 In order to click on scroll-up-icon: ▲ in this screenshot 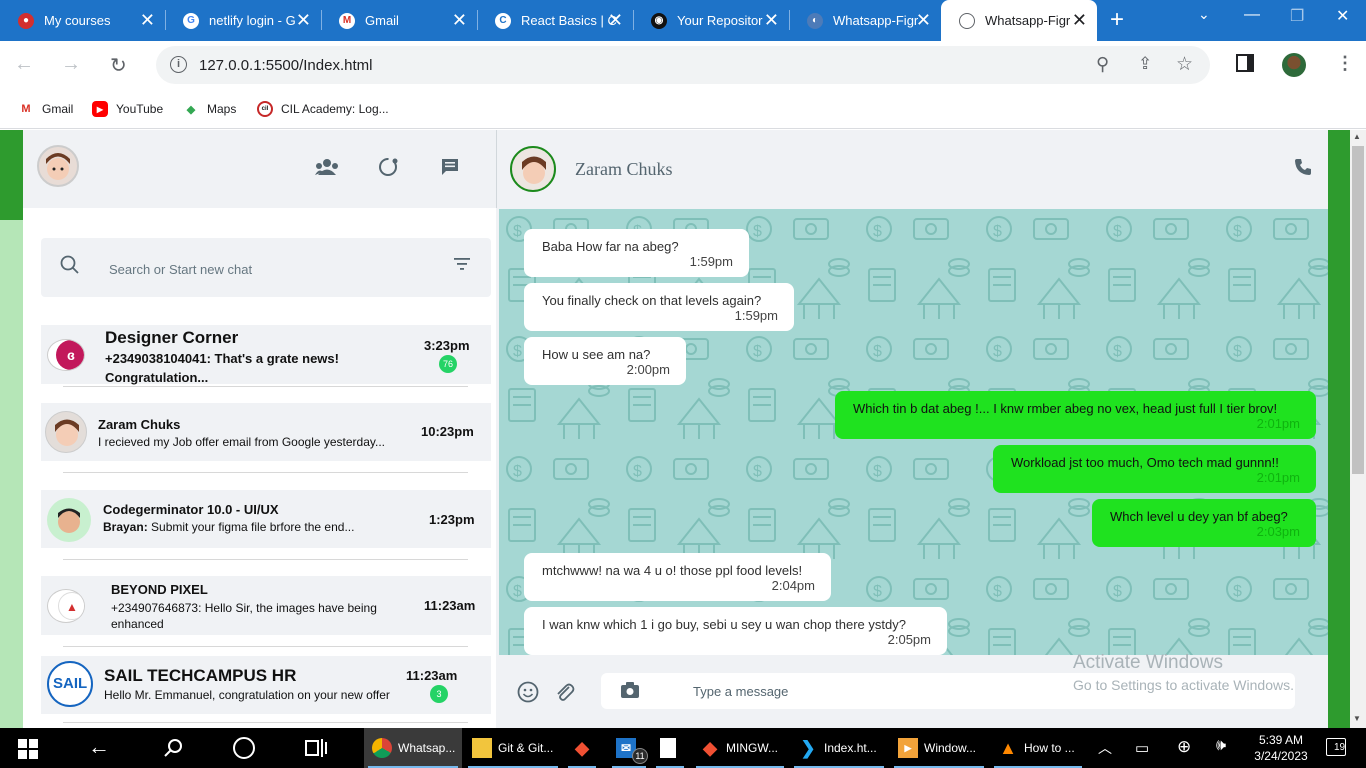, I will do `click(1357, 136)`.